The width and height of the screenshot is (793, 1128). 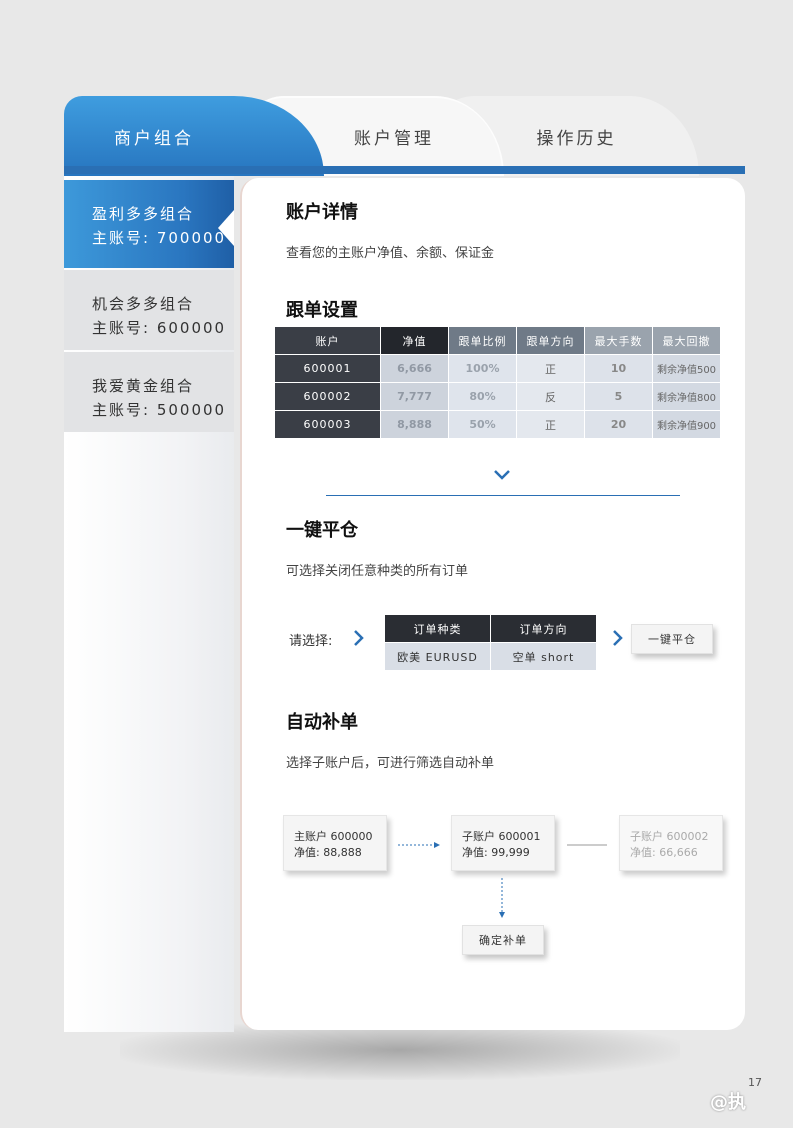 I want to click on chevron-down-icon, so click(x=502, y=475).